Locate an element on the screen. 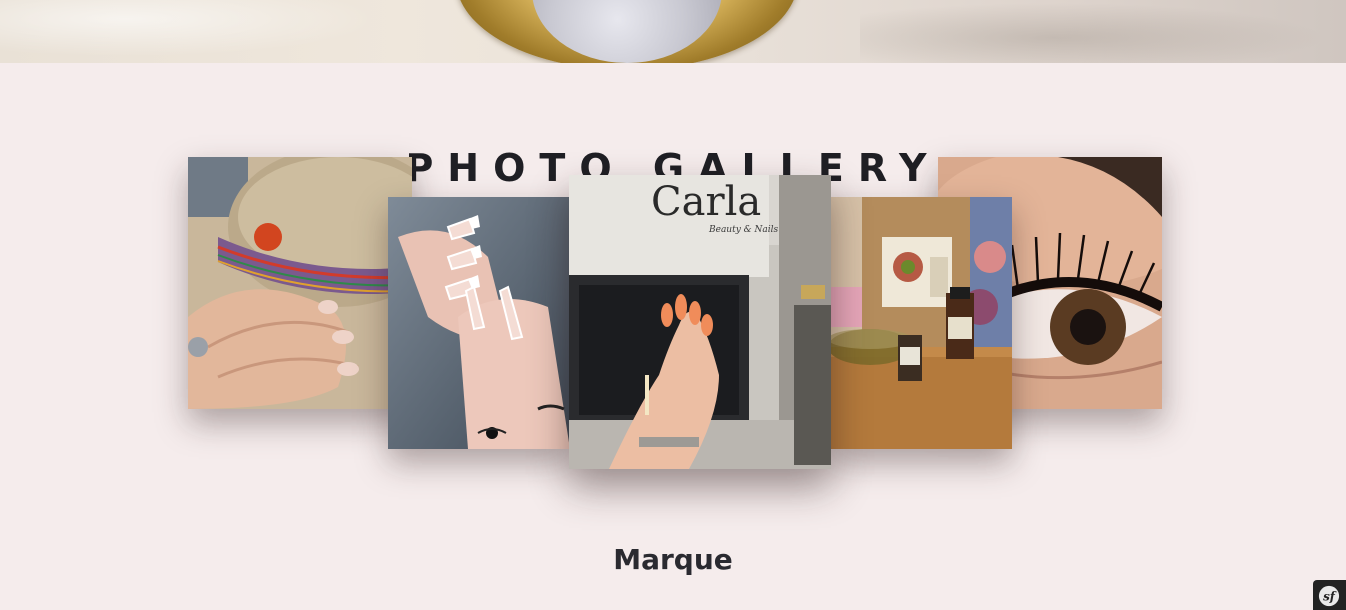 This screenshot has width=1346, height=610. svg-text: sf is located at coordinates (1330, 597).